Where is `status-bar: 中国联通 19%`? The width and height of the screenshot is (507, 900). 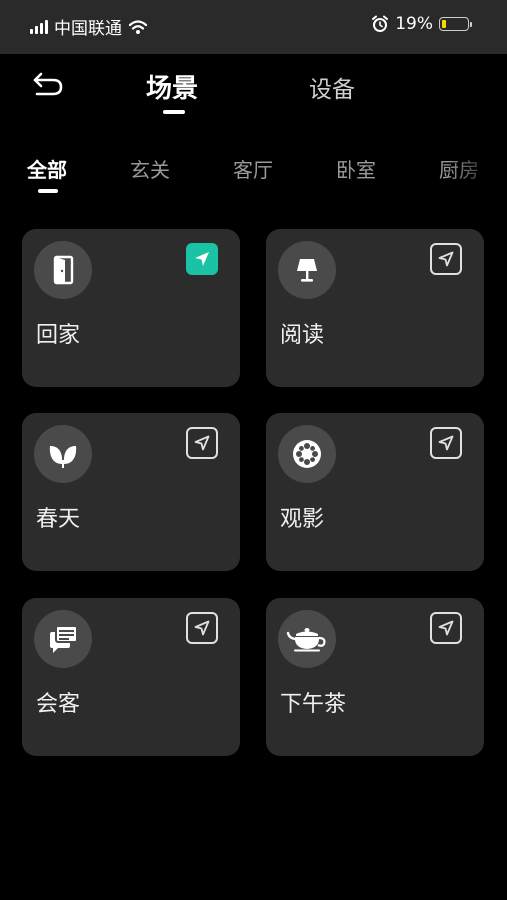
status-bar: 中国联通 19% is located at coordinates (253, 27).